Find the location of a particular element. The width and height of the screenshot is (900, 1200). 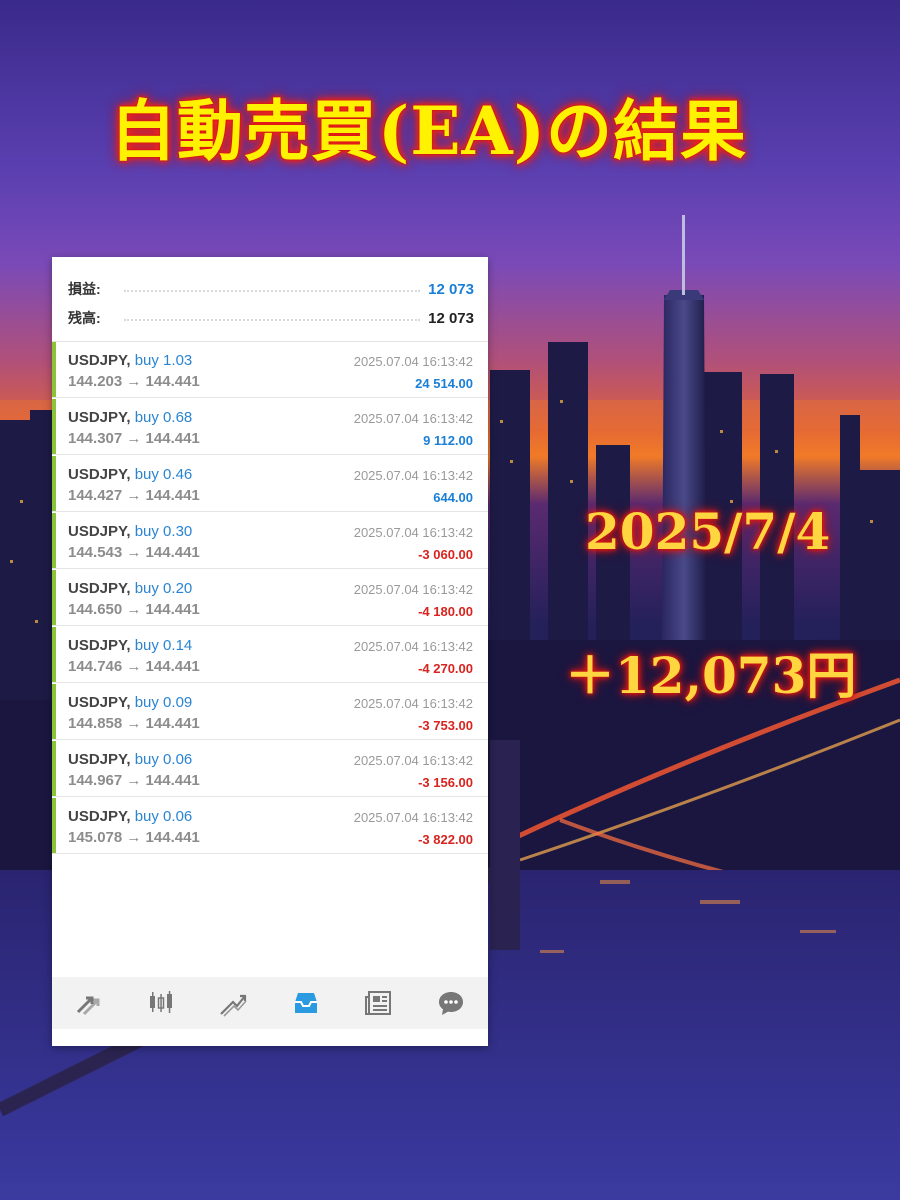

trade-symbol: USDJPY, buy 0.30 is located at coordinates (130, 531).